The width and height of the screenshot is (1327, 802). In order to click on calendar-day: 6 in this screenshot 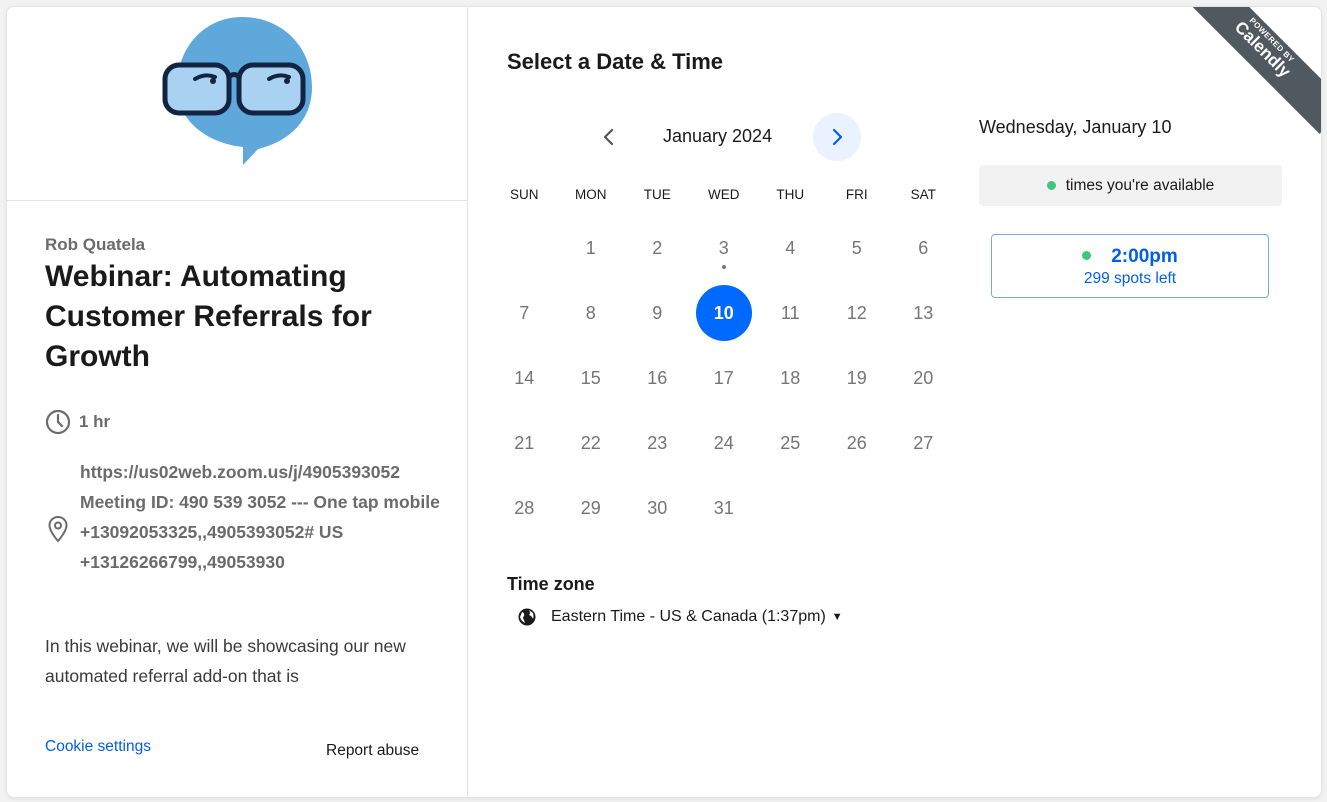, I will do `click(923, 248)`.